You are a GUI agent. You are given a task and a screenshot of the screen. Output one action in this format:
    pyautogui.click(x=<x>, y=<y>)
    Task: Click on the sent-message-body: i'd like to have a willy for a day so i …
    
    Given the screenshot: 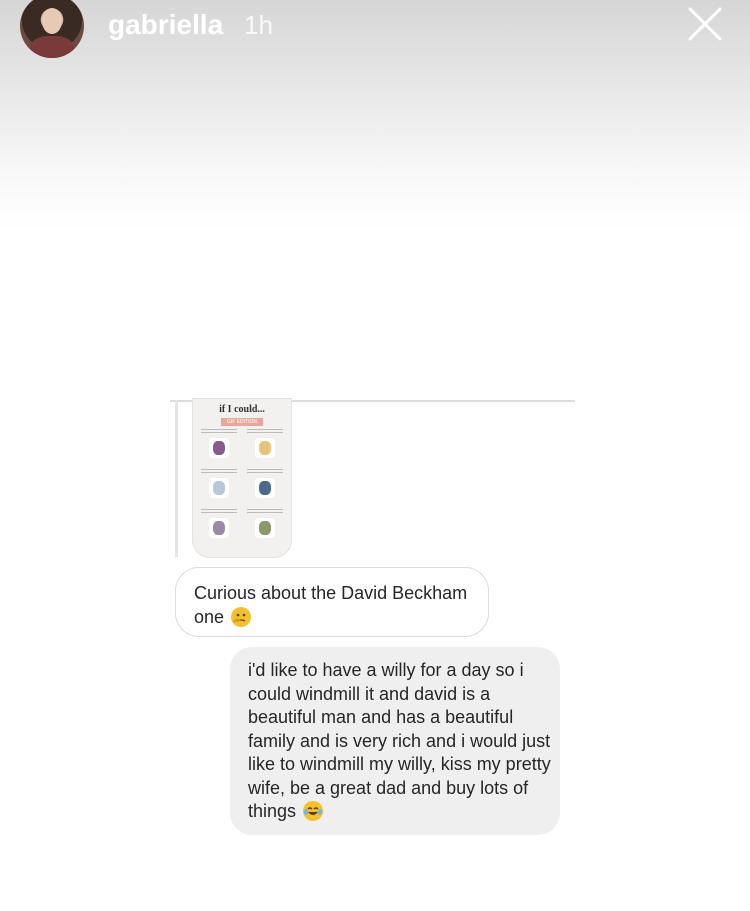 What is the action you would take?
    pyautogui.click(x=399, y=740)
    